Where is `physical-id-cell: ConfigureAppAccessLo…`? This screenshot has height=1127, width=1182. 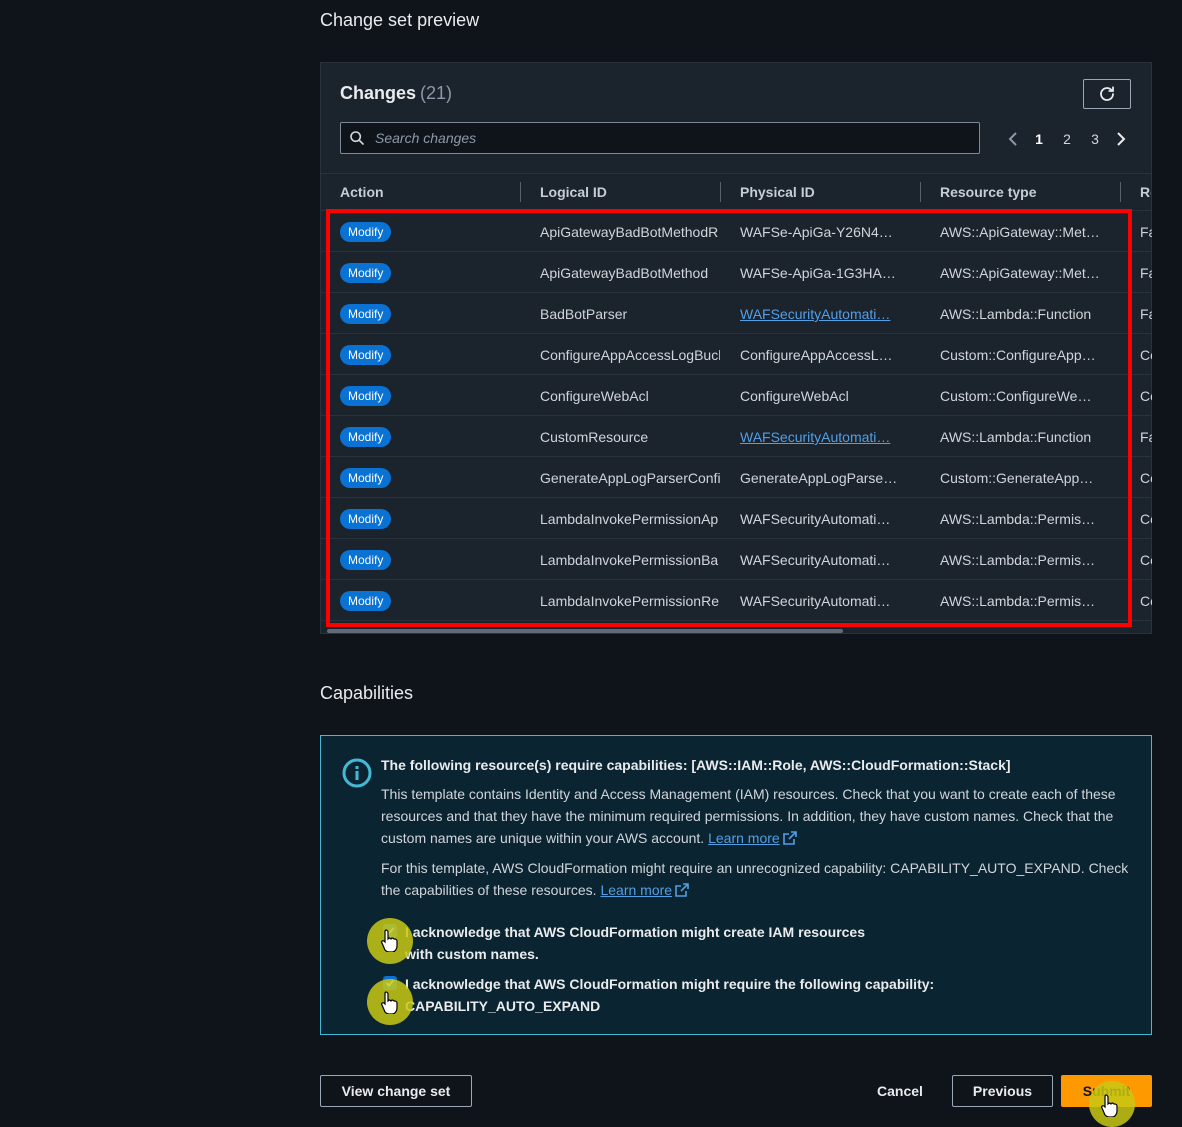
physical-id-cell: ConfigureAppAccessLo… is located at coordinates (820, 355).